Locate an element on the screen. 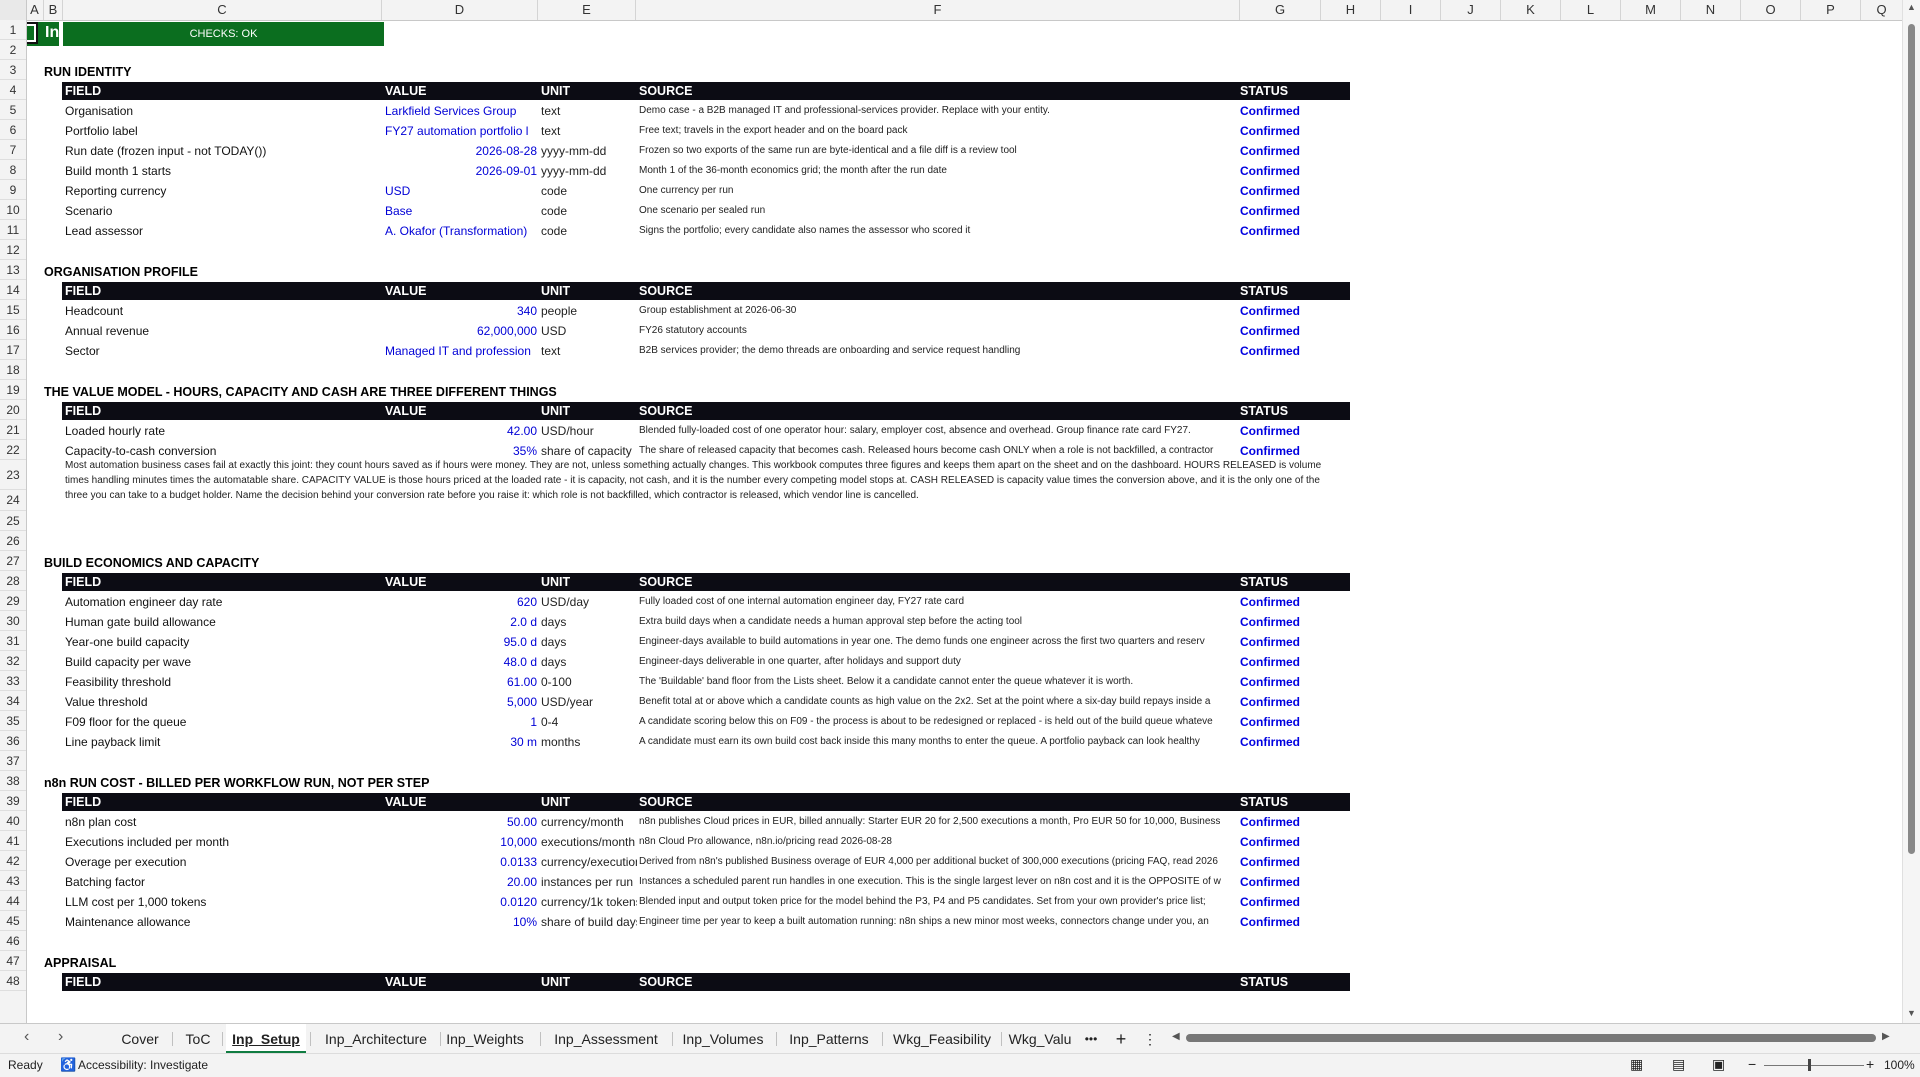  row-header-19: 19 is located at coordinates (13, 390).